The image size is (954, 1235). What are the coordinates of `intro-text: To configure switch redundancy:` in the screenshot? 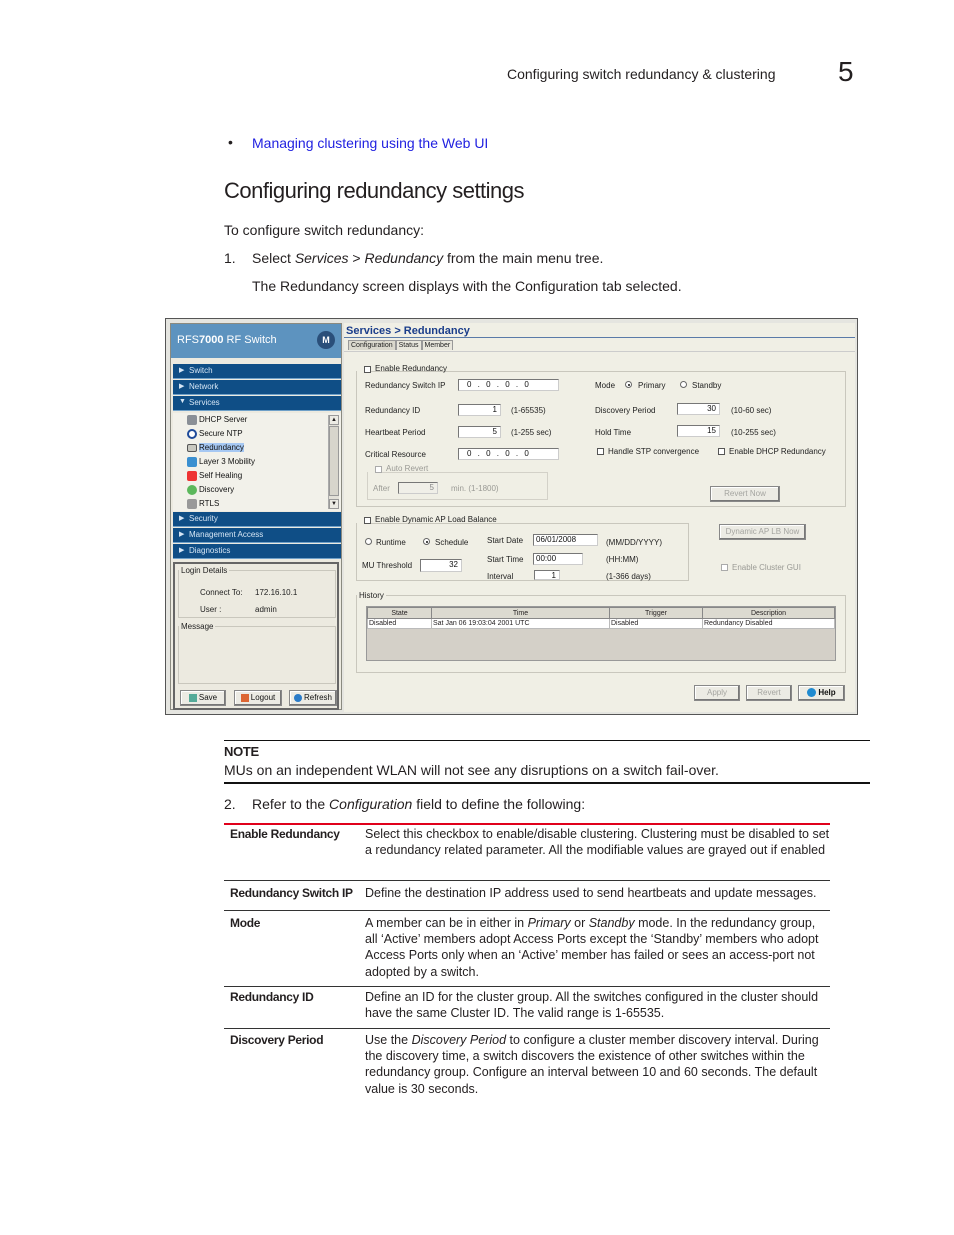 It's located at (324, 230).